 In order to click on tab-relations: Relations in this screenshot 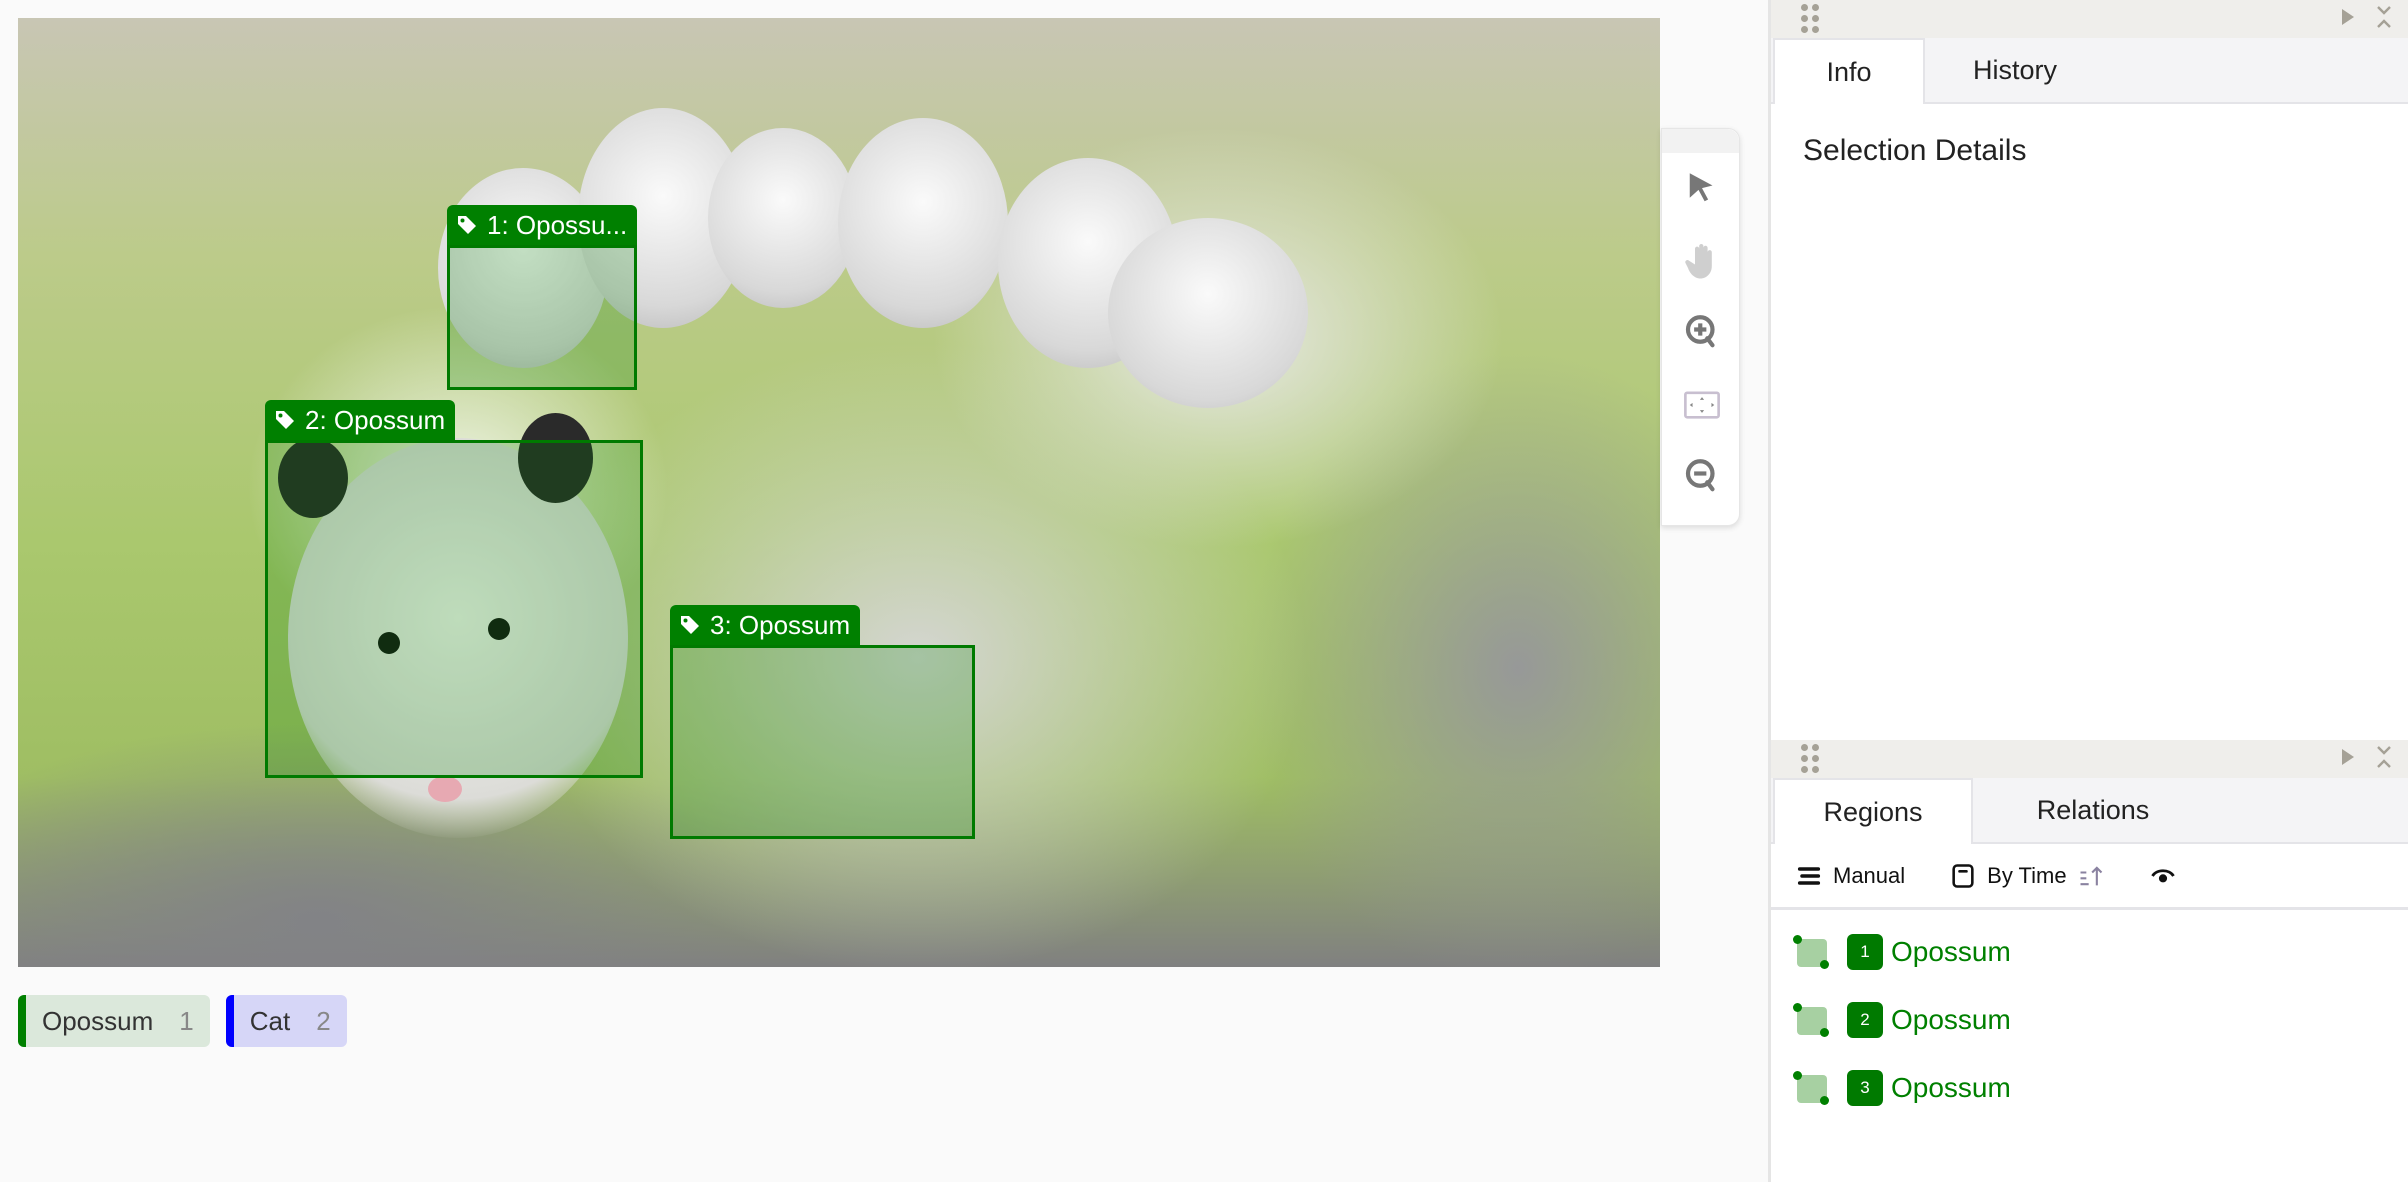, I will do `click(2093, 810)`.